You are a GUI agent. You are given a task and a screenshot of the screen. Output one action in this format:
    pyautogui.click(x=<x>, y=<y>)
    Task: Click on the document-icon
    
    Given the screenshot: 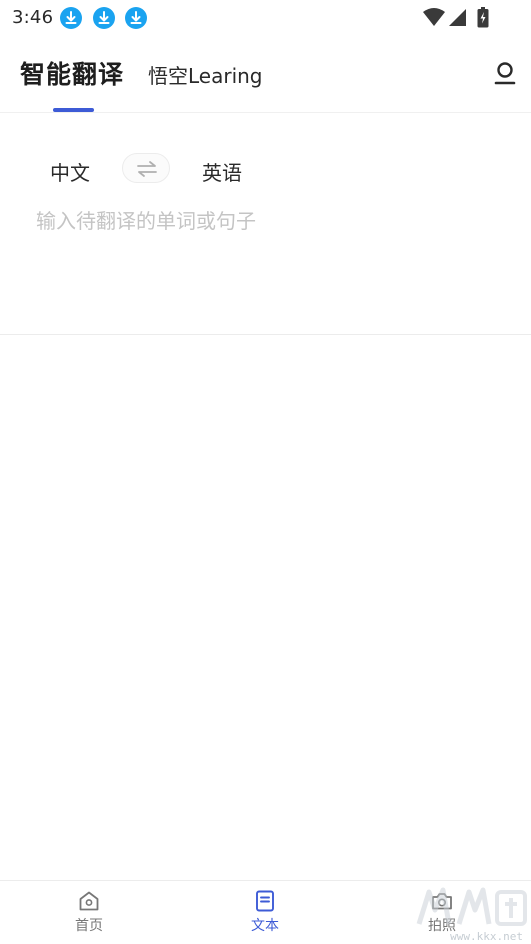 What is the action you would take?
    pyautogui.click(x=265, y=901)
    